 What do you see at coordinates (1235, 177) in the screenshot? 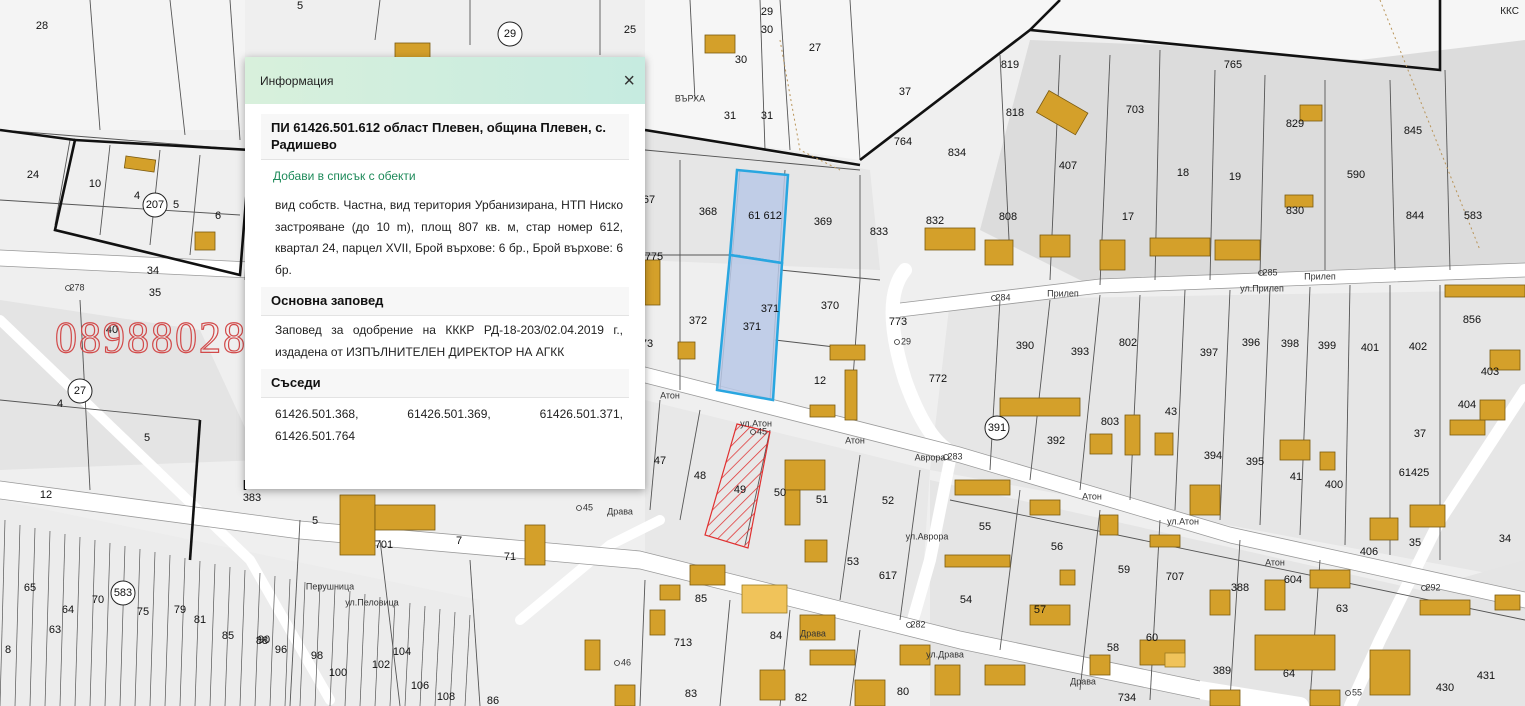
I see `parcel-number: 19` at bounding box center [1235, 177].